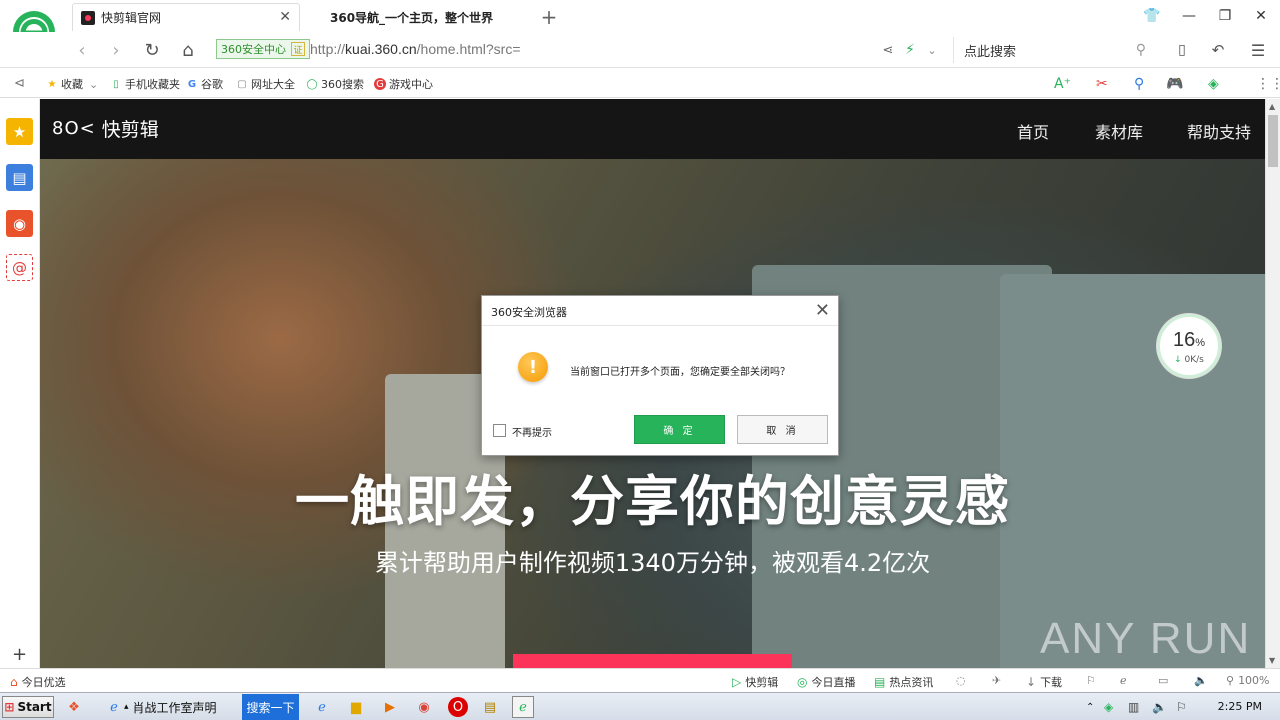  What do you see at coordinates (1108, 707) in the screenshot?
I see `tray-shield-icon: ◈` at bounding box center [1108, 707].